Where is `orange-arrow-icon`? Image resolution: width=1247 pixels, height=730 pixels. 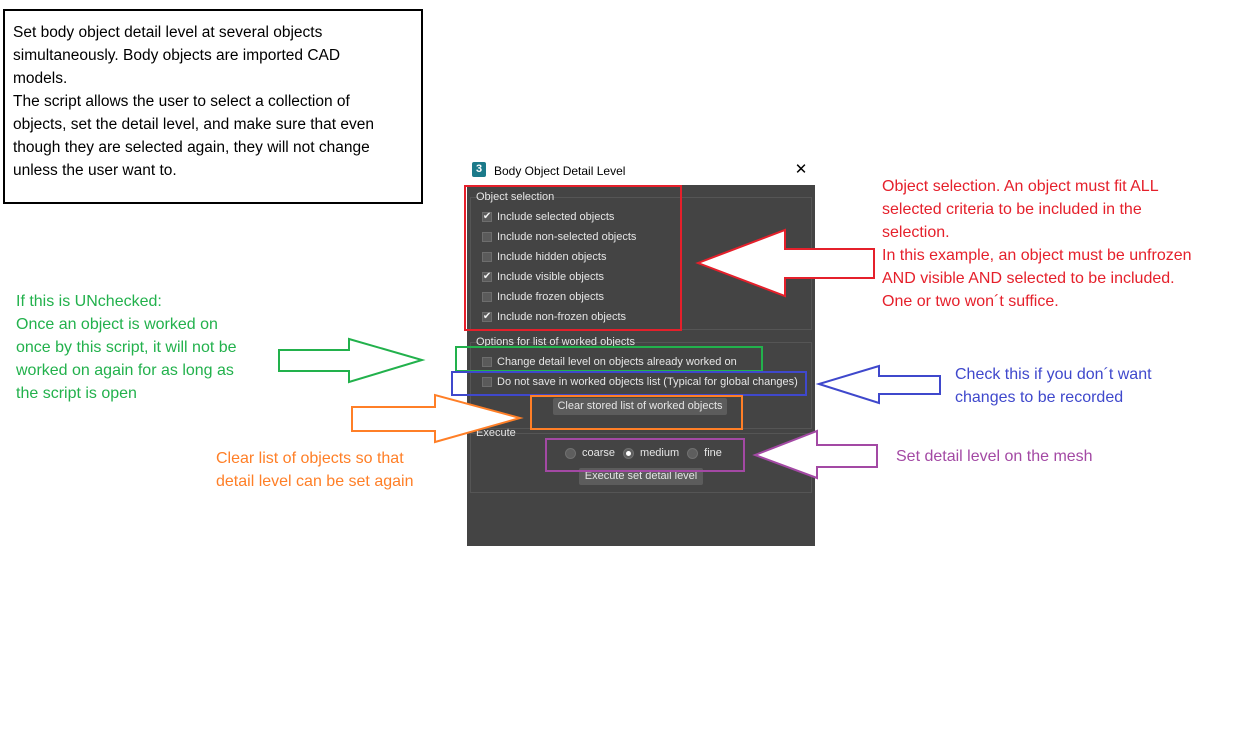 orange-arrow-icon is located at coordinates (437, 418).